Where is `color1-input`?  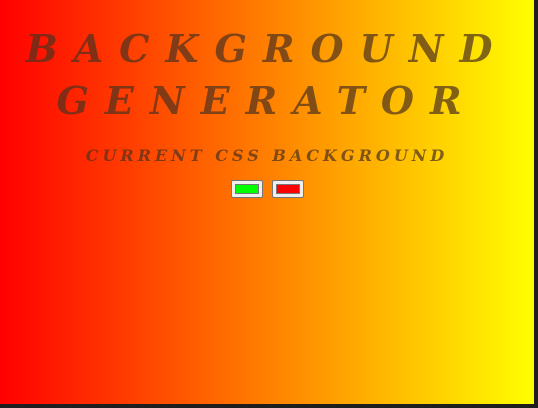 color1-input is located at coordinates (246, 189).